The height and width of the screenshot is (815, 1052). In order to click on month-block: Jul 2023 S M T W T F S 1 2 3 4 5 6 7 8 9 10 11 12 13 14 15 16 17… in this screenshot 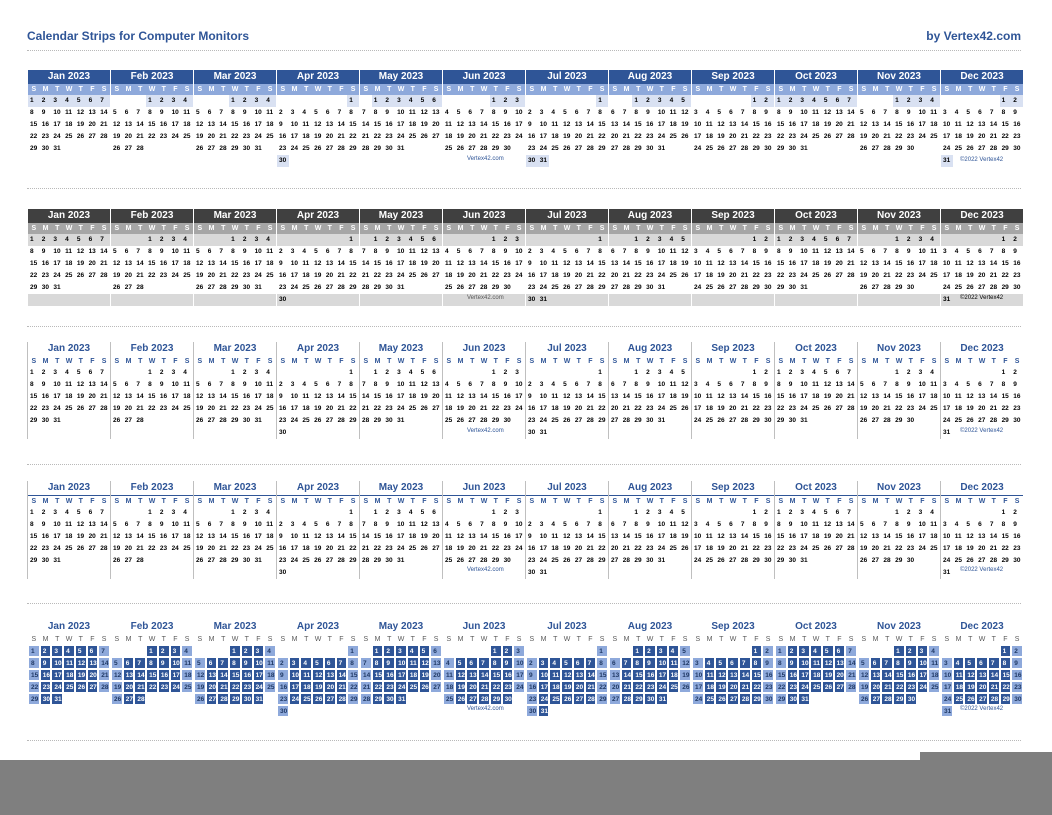, I will do `click(566, 257)`.